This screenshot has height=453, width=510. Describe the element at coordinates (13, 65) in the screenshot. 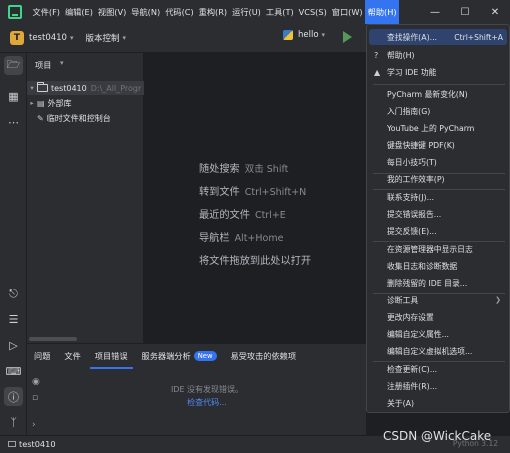

I see `project-folder-icon: 🗁` at that location.